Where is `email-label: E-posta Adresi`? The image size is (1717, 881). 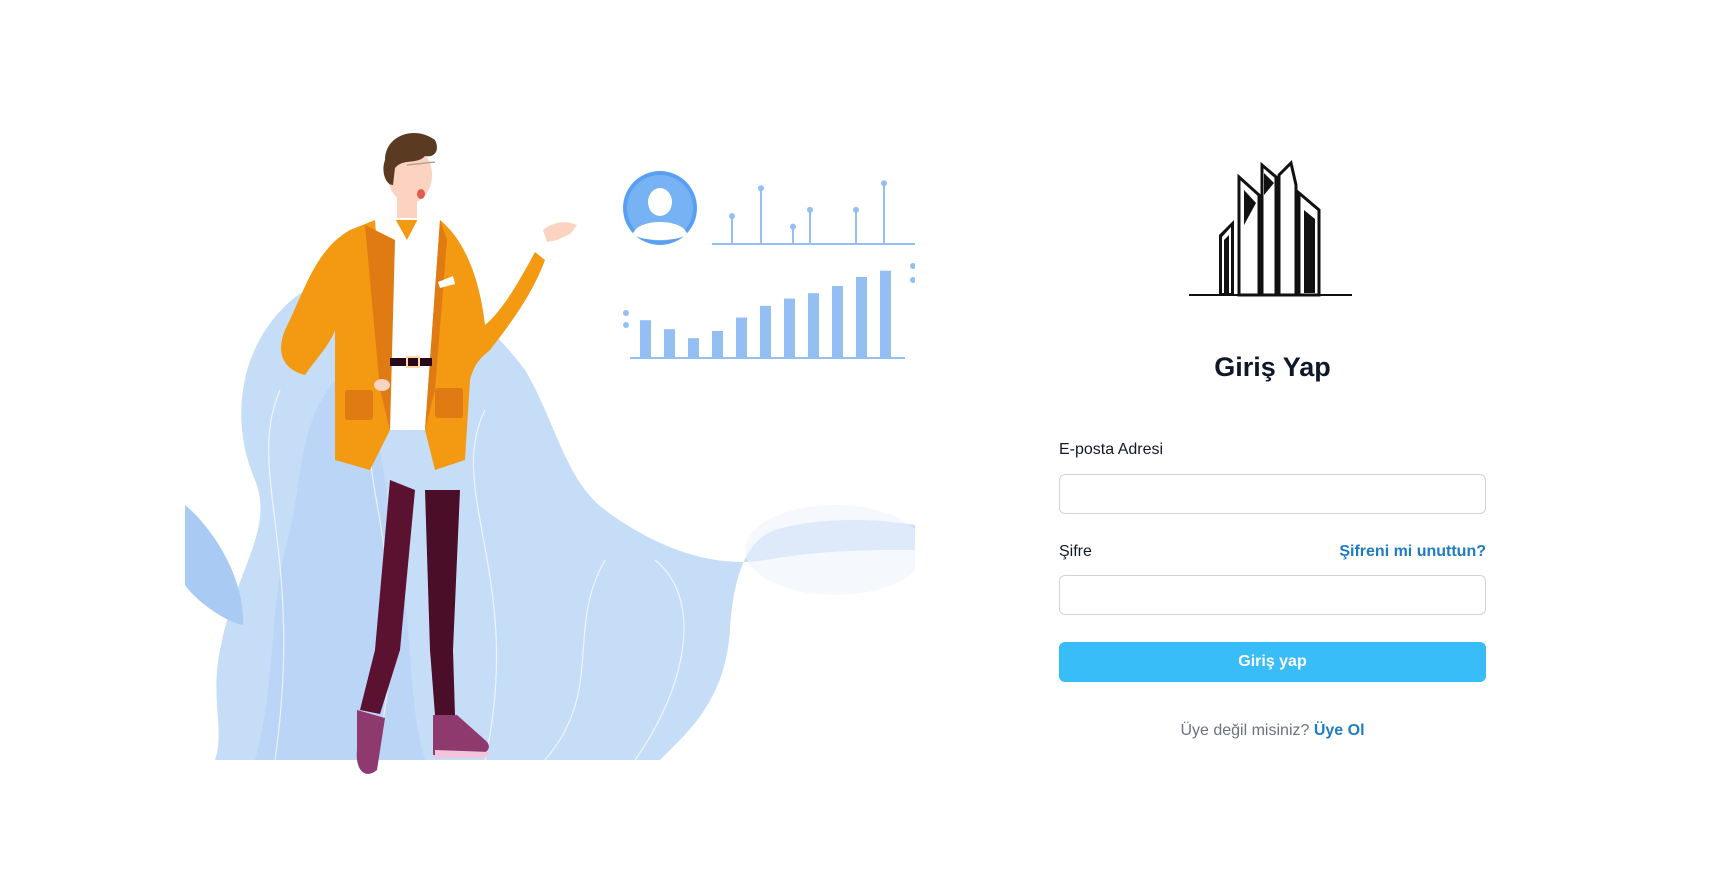
email-label: E-posta Adresi is located at coordinates (1111, 449).